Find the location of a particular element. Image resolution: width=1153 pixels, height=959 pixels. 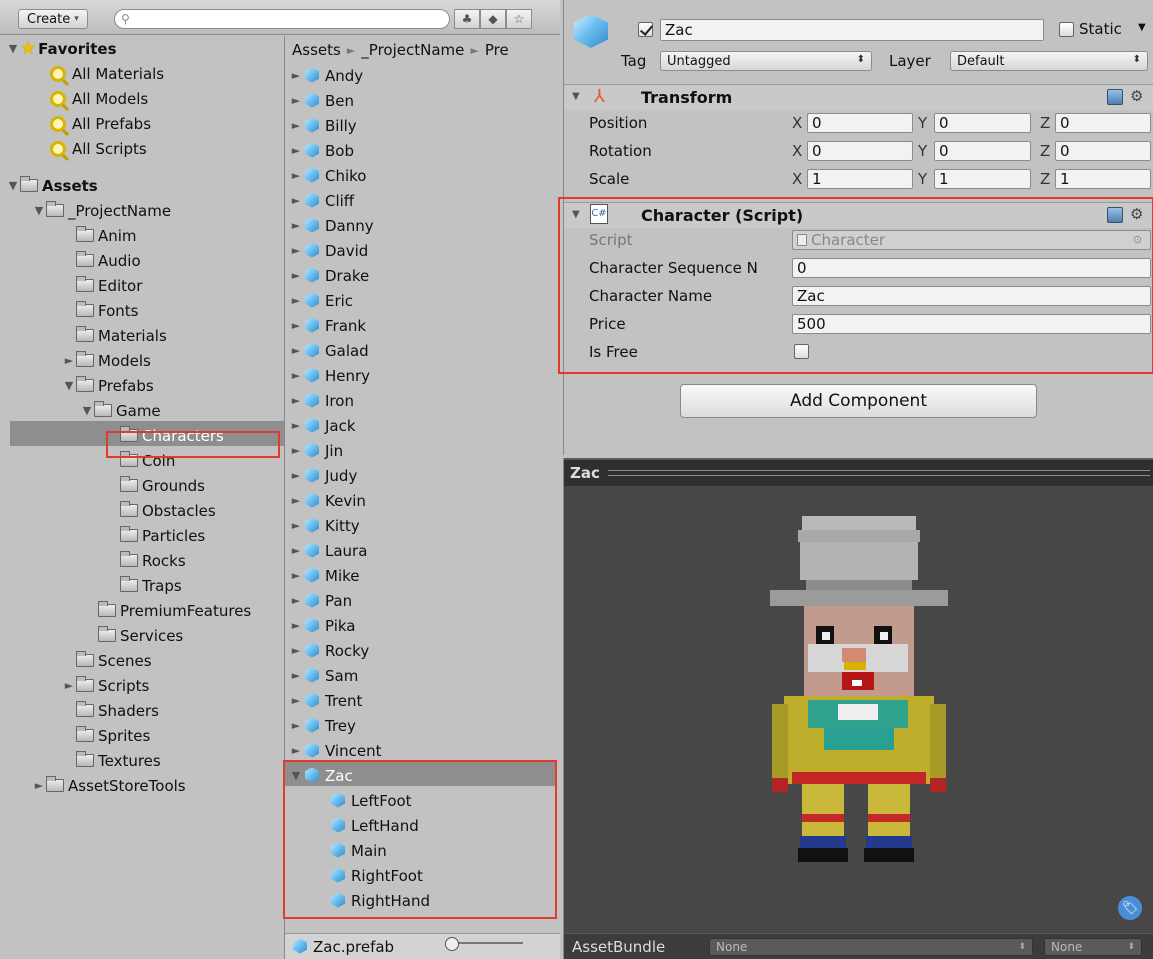

object-picker-icon: ⊙ is located at coordinates (1137, 239).